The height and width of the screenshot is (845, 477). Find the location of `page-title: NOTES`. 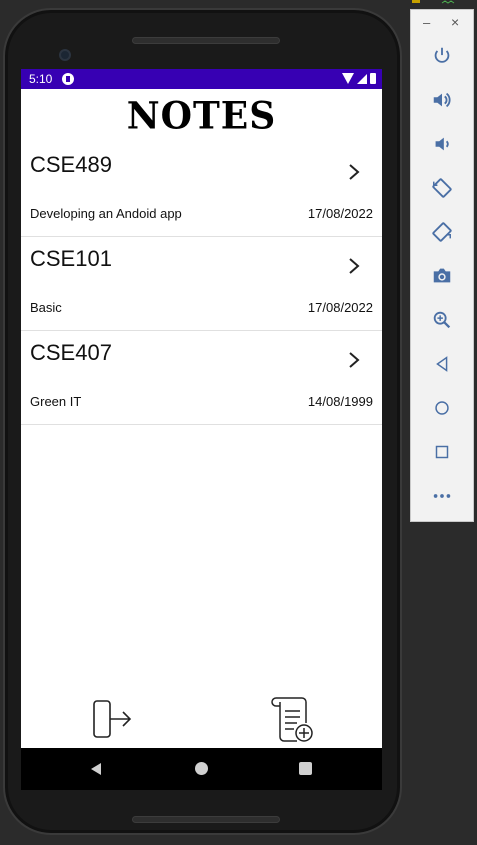

page-title: NOTES is located at coordinates (201, 116).